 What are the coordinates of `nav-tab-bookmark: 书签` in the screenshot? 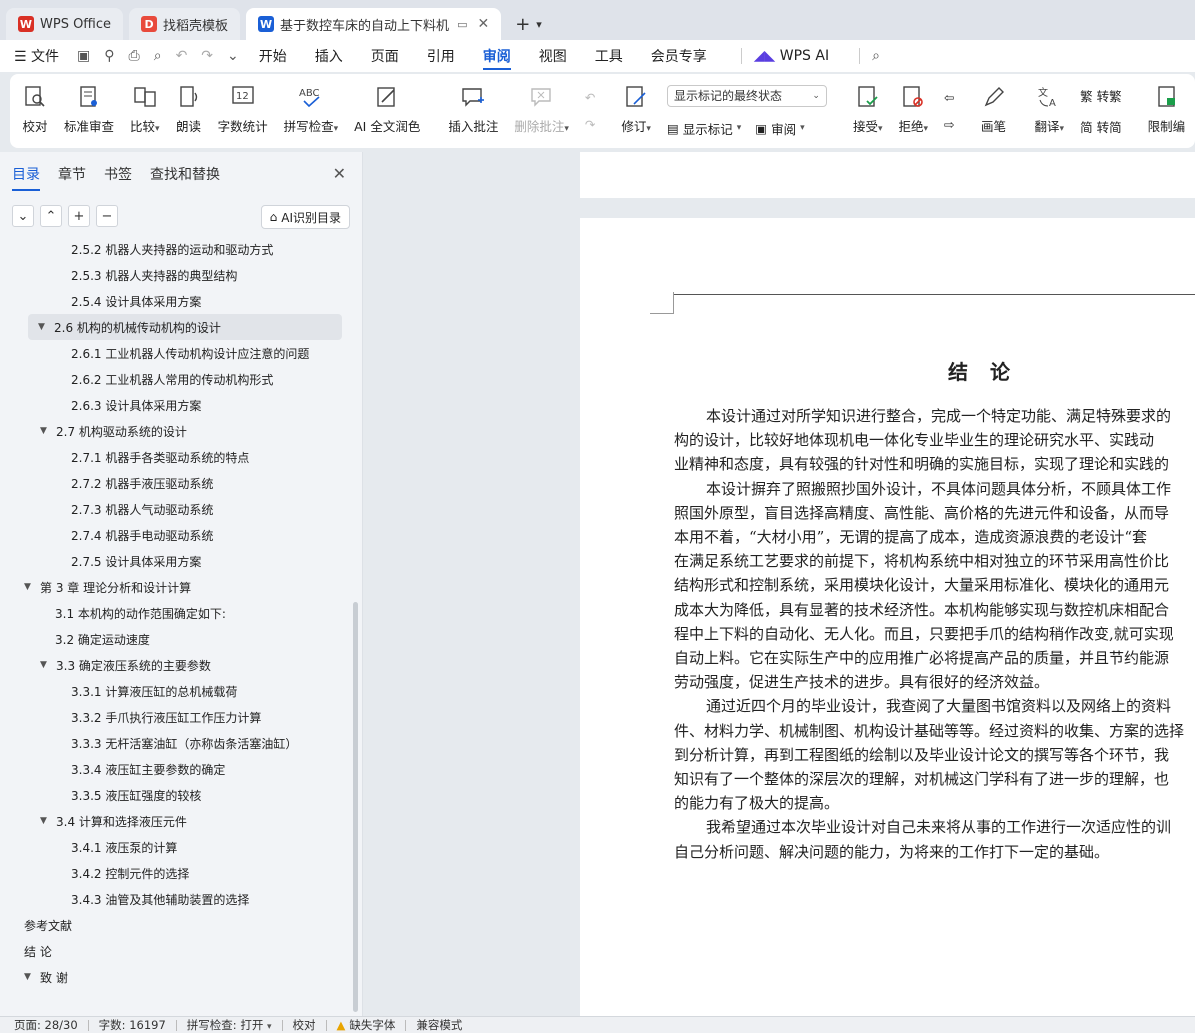 It's located at (118, 174).